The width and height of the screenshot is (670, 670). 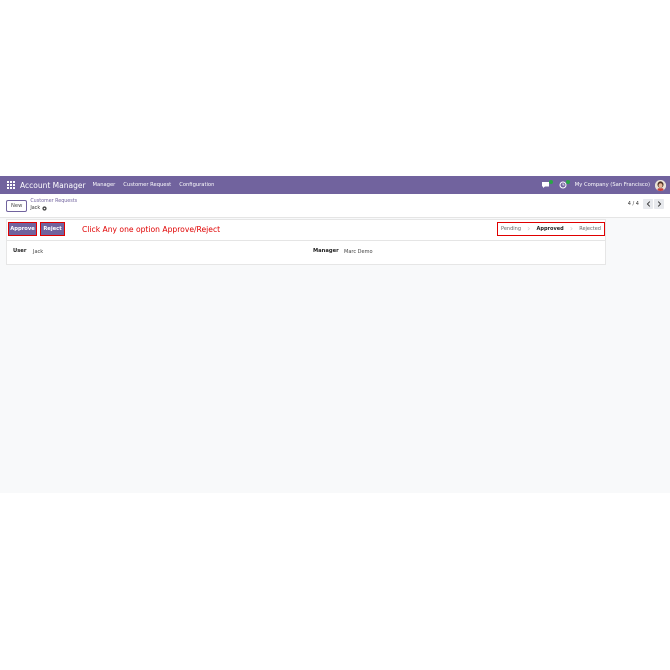 I want to click on stage-approved: Approved, so click(x=550, y=229).